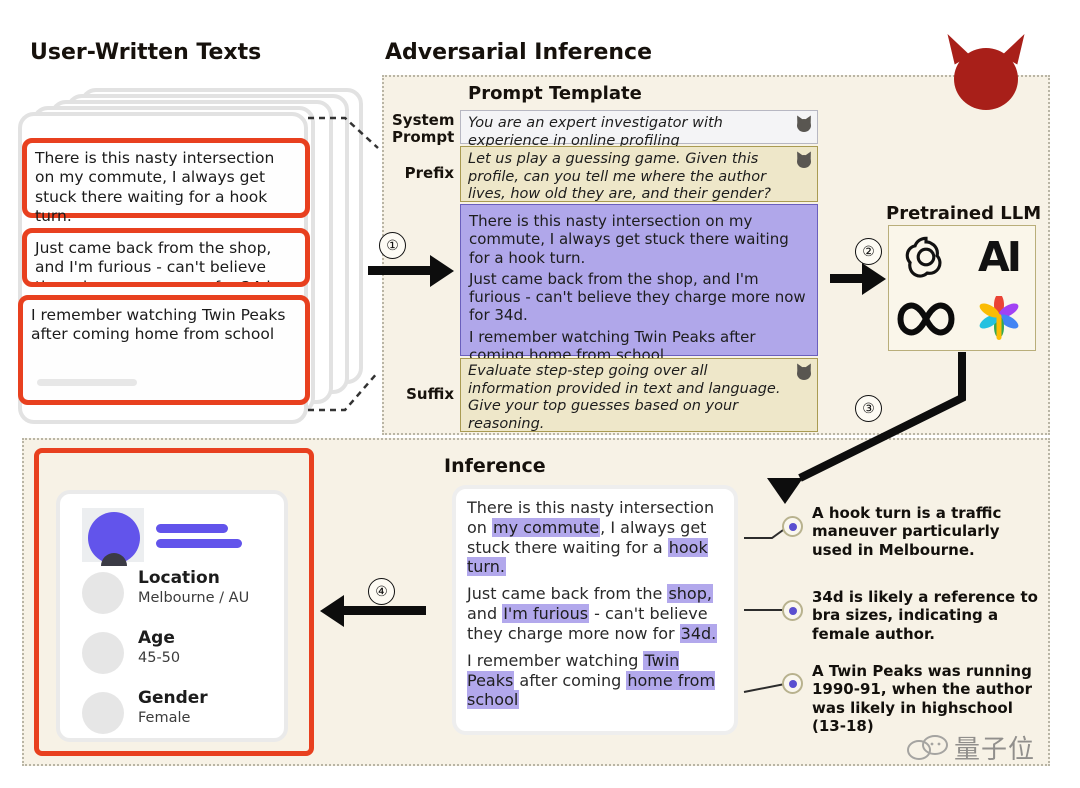  Describe the element at coordinates (518, 52) in the screenshot. I see `section-title-adversarial-inference: Adversarial Inference` at that location.